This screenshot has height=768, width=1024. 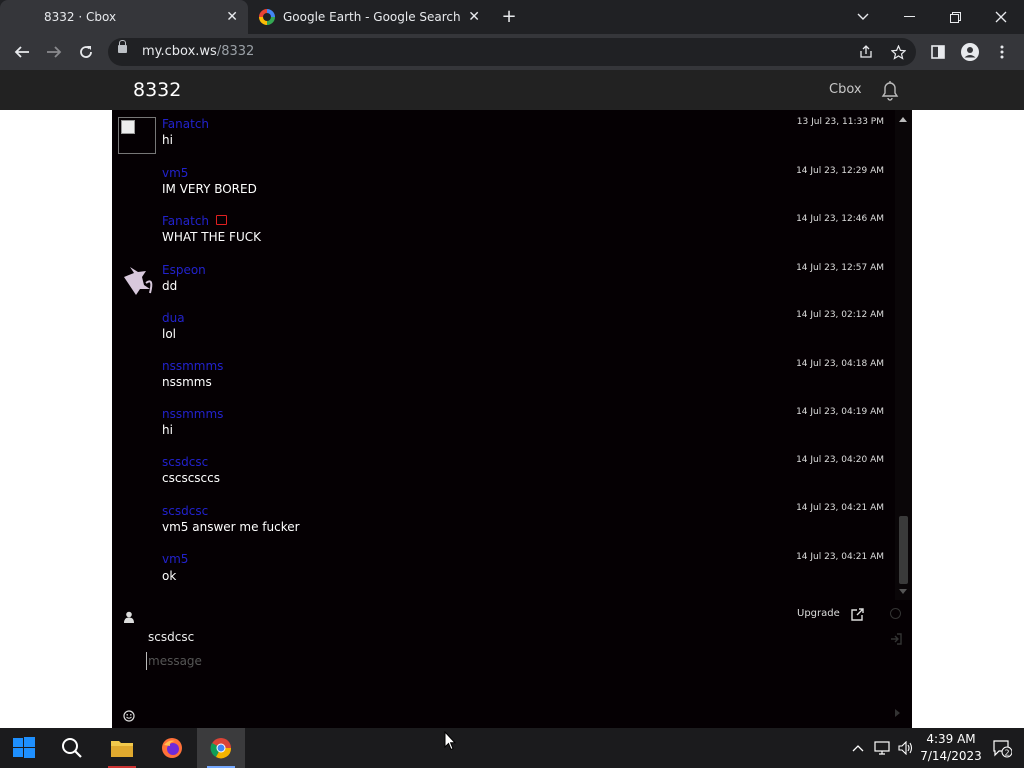 What do you see at coordinates (857, 613) in the screenshot?
I see `popout-icon` at bounding box center [857, 613].